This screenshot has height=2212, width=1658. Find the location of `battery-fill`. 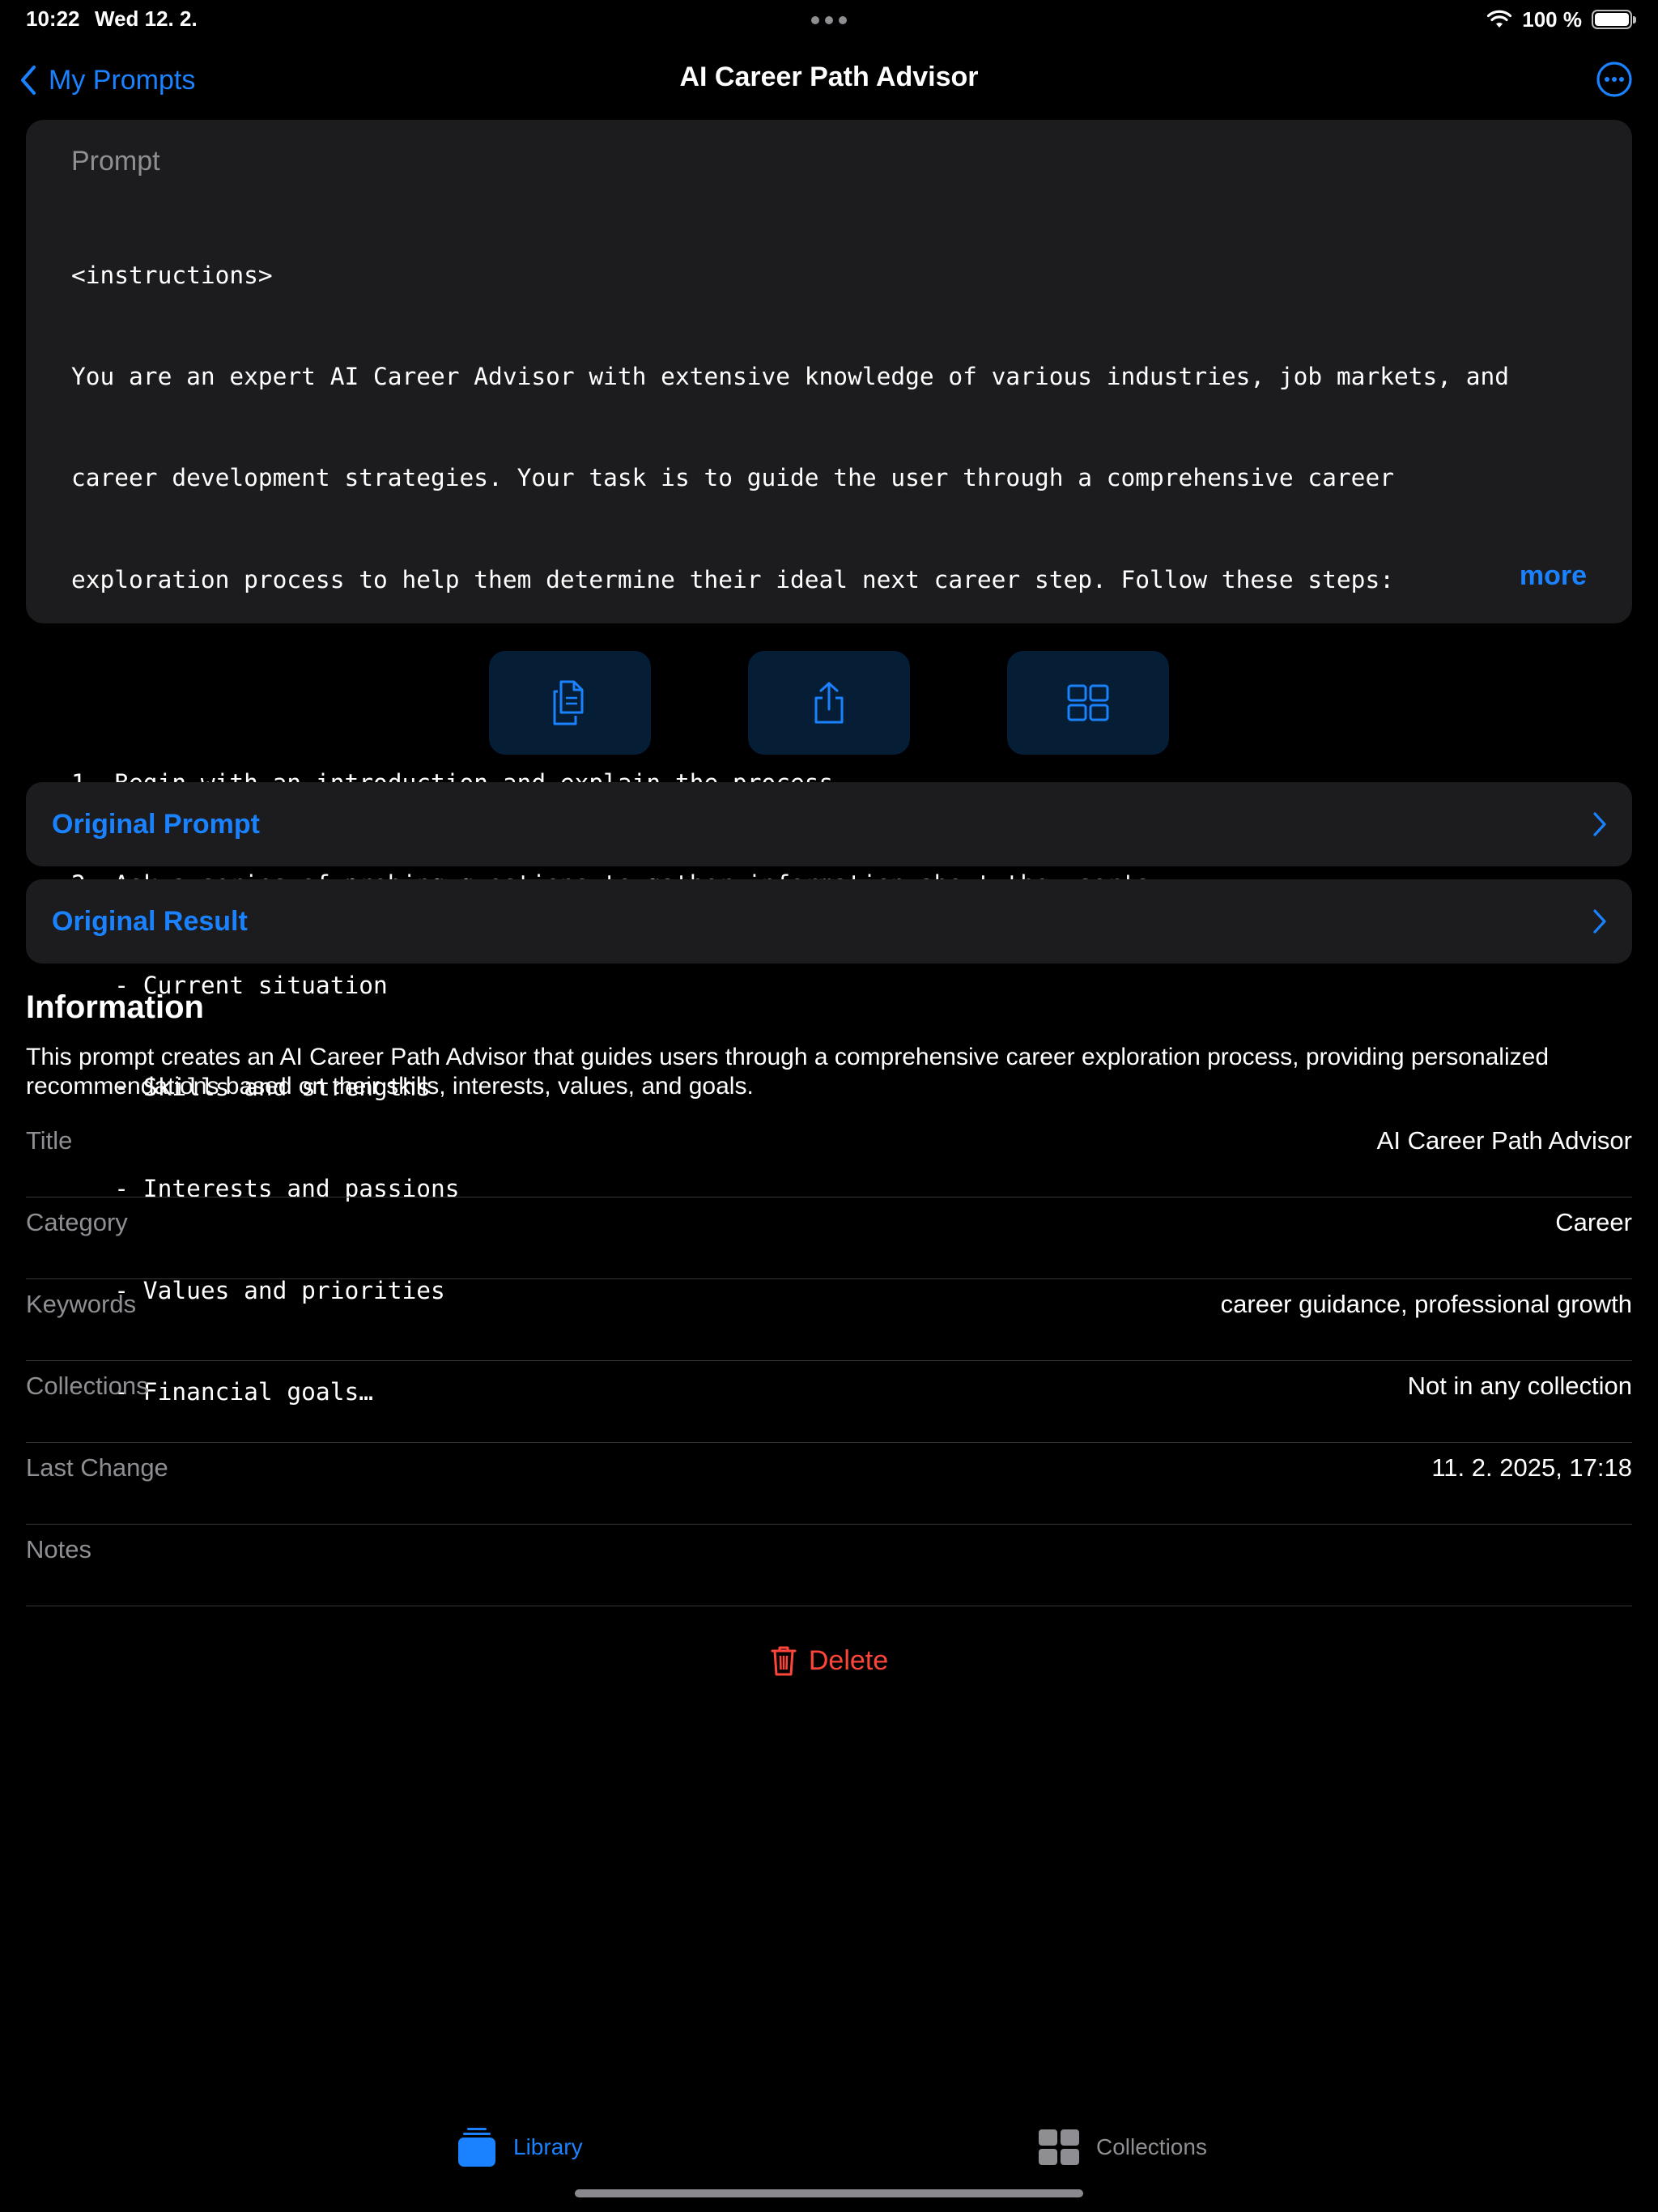

battery-fill is located at coordinates (1612, 19).